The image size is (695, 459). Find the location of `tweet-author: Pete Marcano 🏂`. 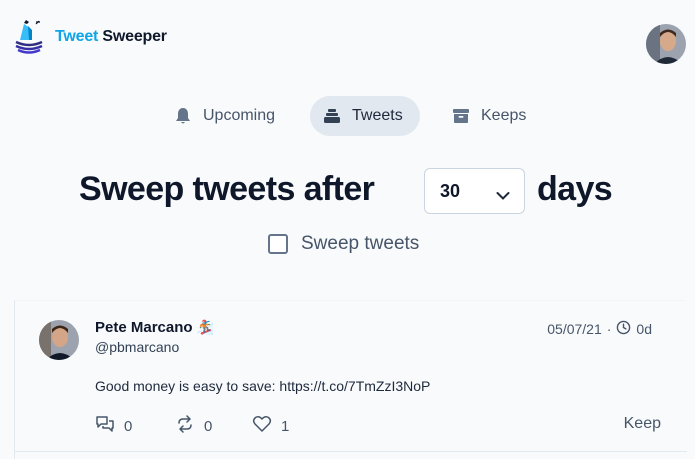

tweet-author: Pete Marcano 🏂 is located at coordinates (154, 327).